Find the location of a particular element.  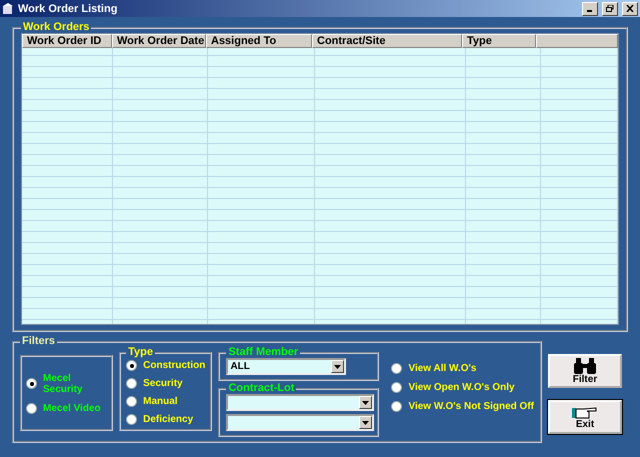

group-title: Filters is located at coordinates (38, 341).